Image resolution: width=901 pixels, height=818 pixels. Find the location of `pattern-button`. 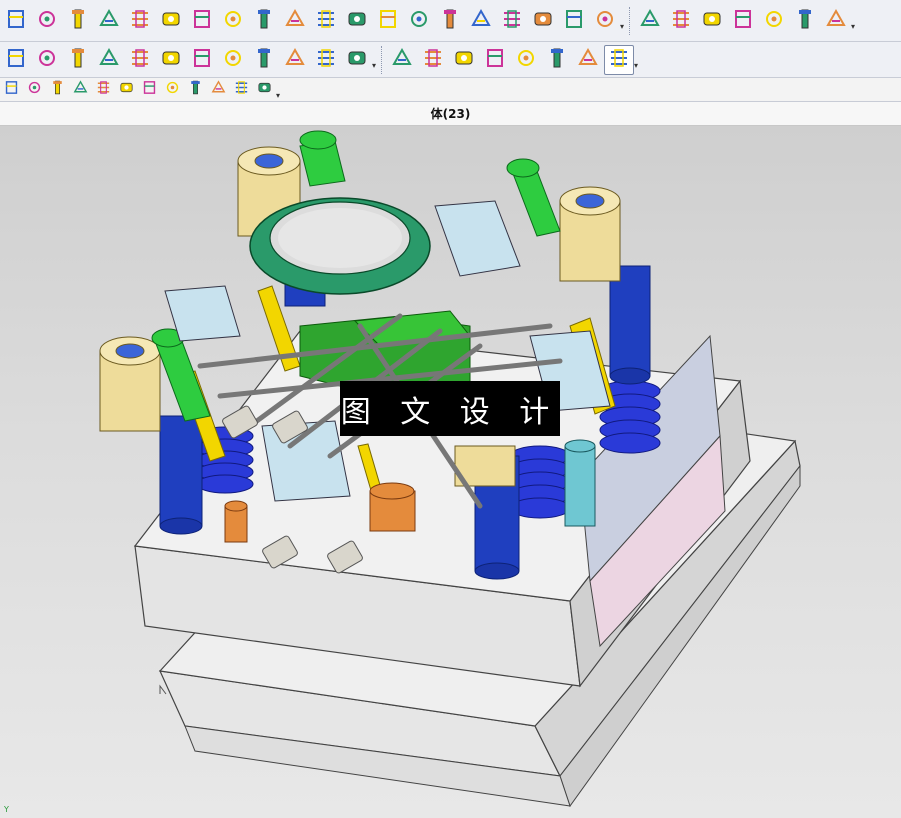

pattern-button is located at coordinates (464, 60).